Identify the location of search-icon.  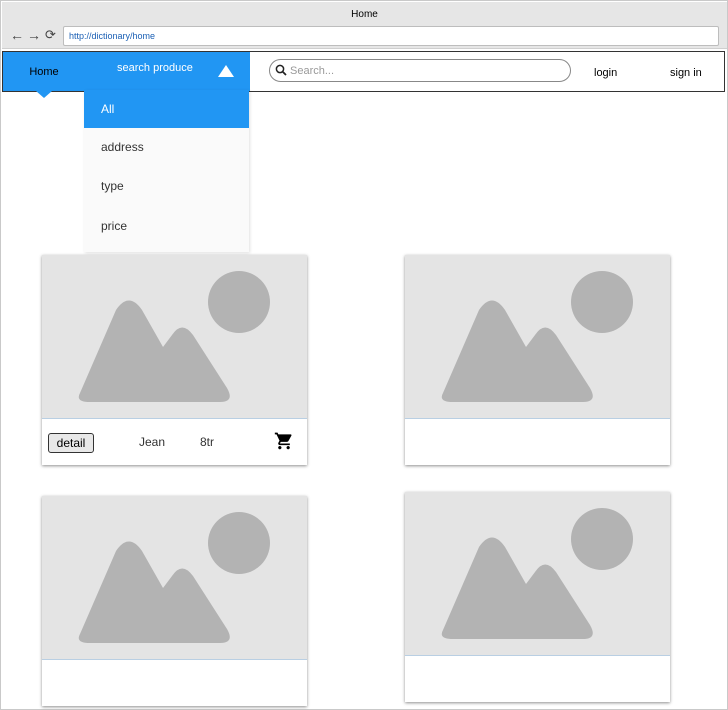
(281, 70).